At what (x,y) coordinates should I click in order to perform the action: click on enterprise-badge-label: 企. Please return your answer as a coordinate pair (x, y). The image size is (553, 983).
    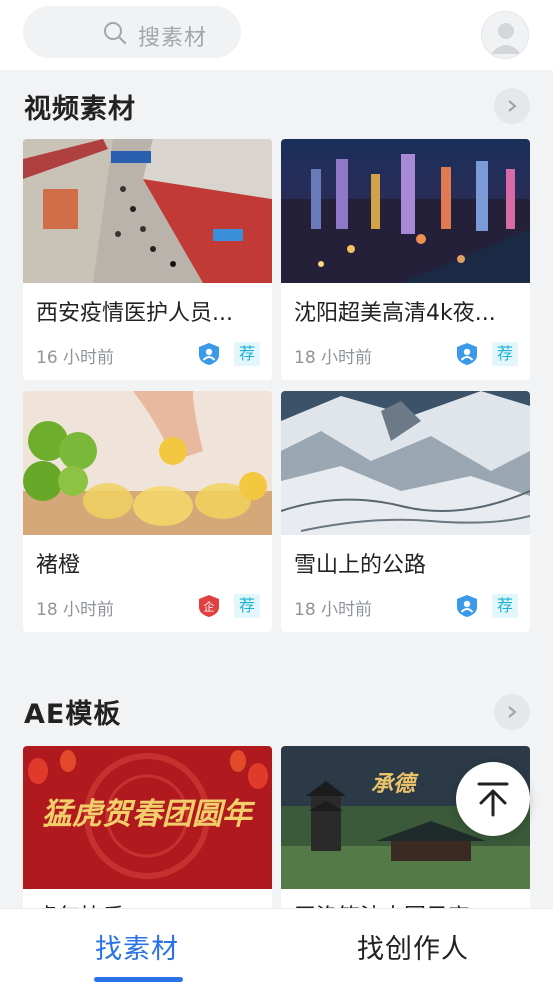
    Looking at the image, I should click on (209, 607).